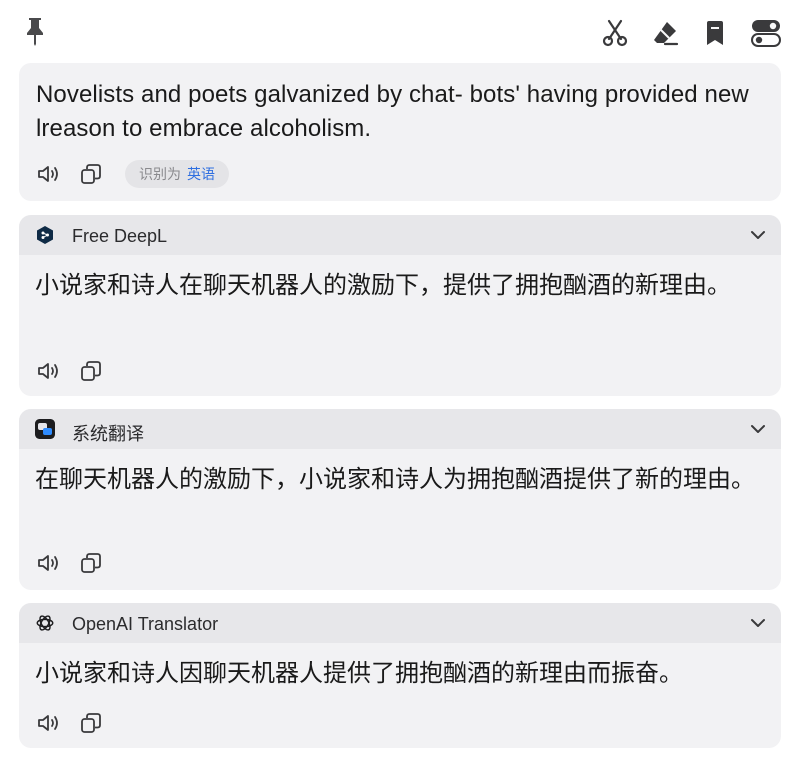  Describe the element at coordinates (400, 31) in the screenshot. I see `top-toolbar` at that location.